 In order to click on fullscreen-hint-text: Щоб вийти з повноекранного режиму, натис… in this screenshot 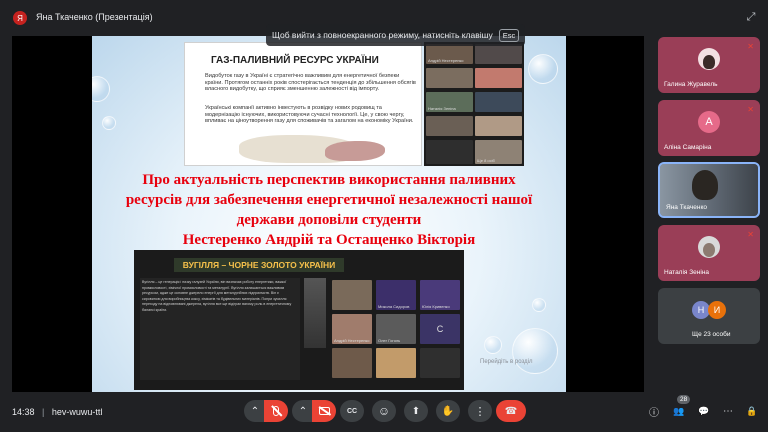, I will do `click(382, 35)`.